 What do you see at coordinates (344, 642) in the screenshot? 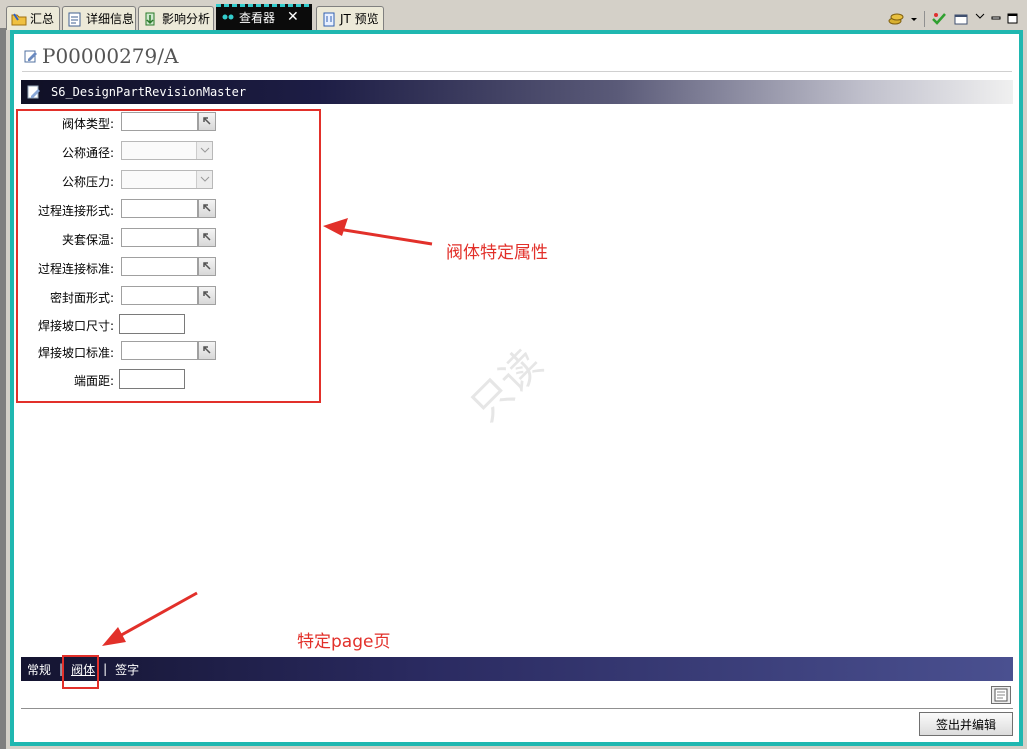
I see `annotation-page-tab: 特定page页` at bounding box center [344, 642].